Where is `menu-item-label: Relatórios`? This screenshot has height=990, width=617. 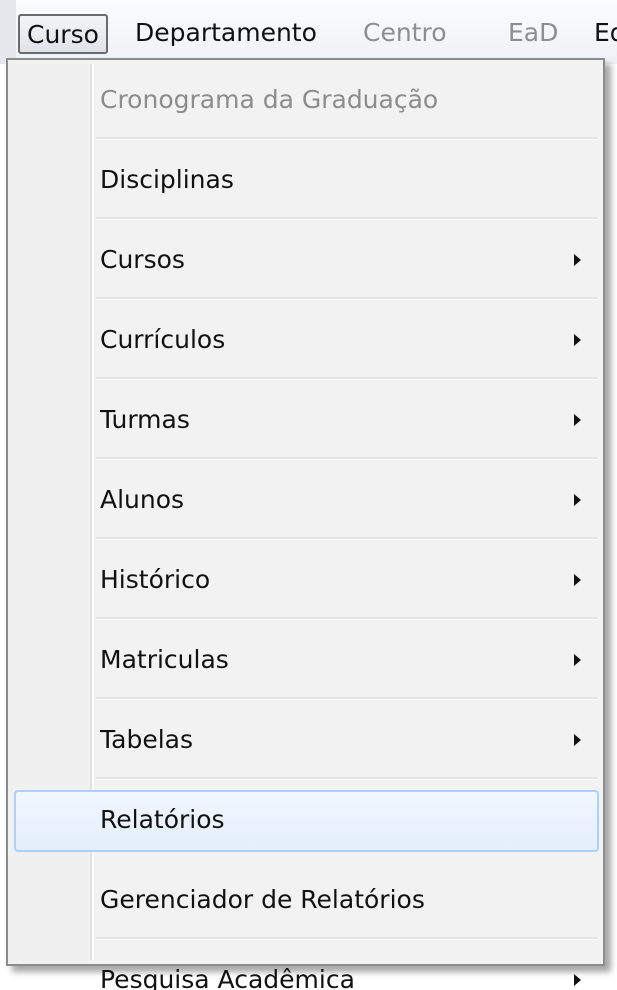 menu-item-label: Relatórios is located at coordinates (162, 819).